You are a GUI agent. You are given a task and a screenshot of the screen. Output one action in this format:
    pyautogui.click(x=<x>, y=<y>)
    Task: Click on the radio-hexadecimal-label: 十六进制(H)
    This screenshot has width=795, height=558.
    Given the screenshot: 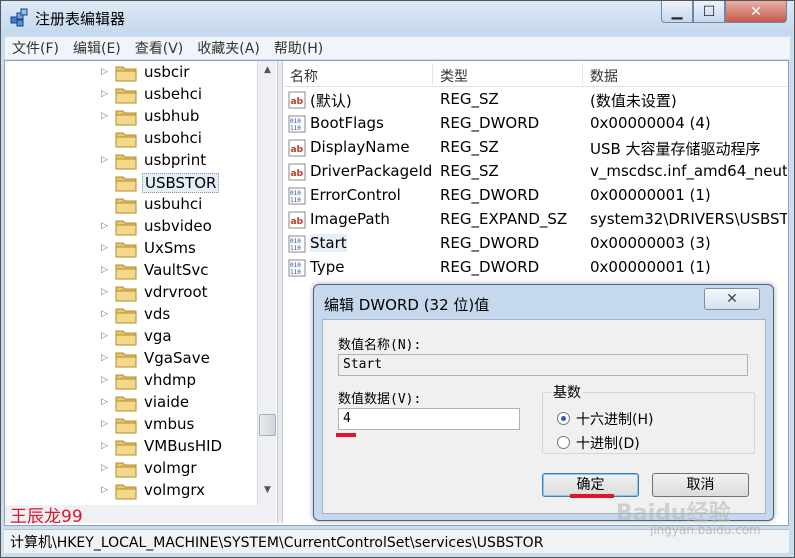 What is the action you would take?
    pyautogui.click(x=614, y=419)
    